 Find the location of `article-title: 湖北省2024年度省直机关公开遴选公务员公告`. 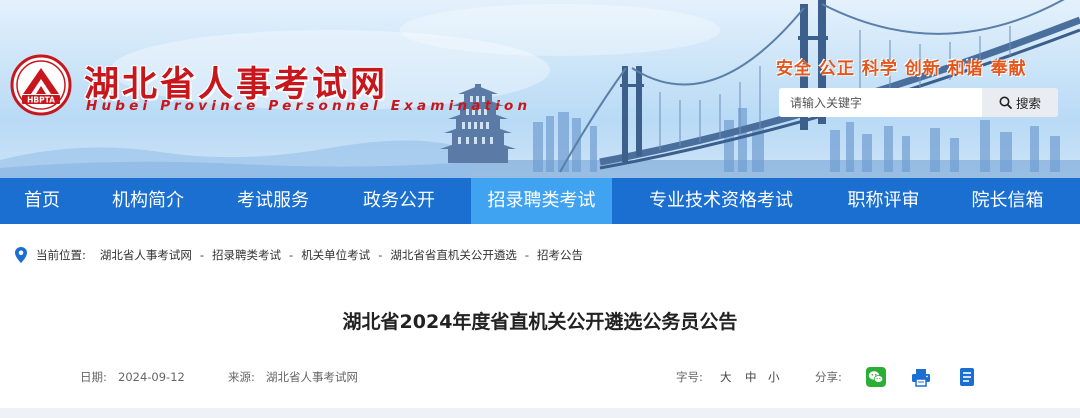

article-title: 湖北省2024年度省直机关公开遴选公务员公告 is located at coordinates (540, 322).